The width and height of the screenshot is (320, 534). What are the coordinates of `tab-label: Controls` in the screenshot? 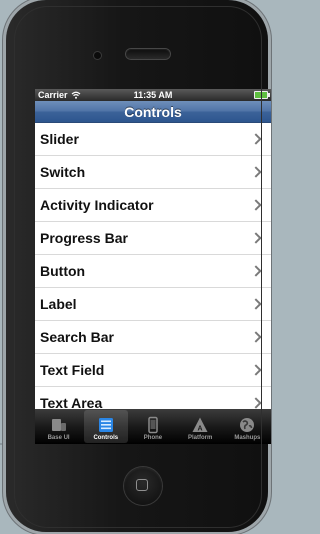 It's located at (106, 438).